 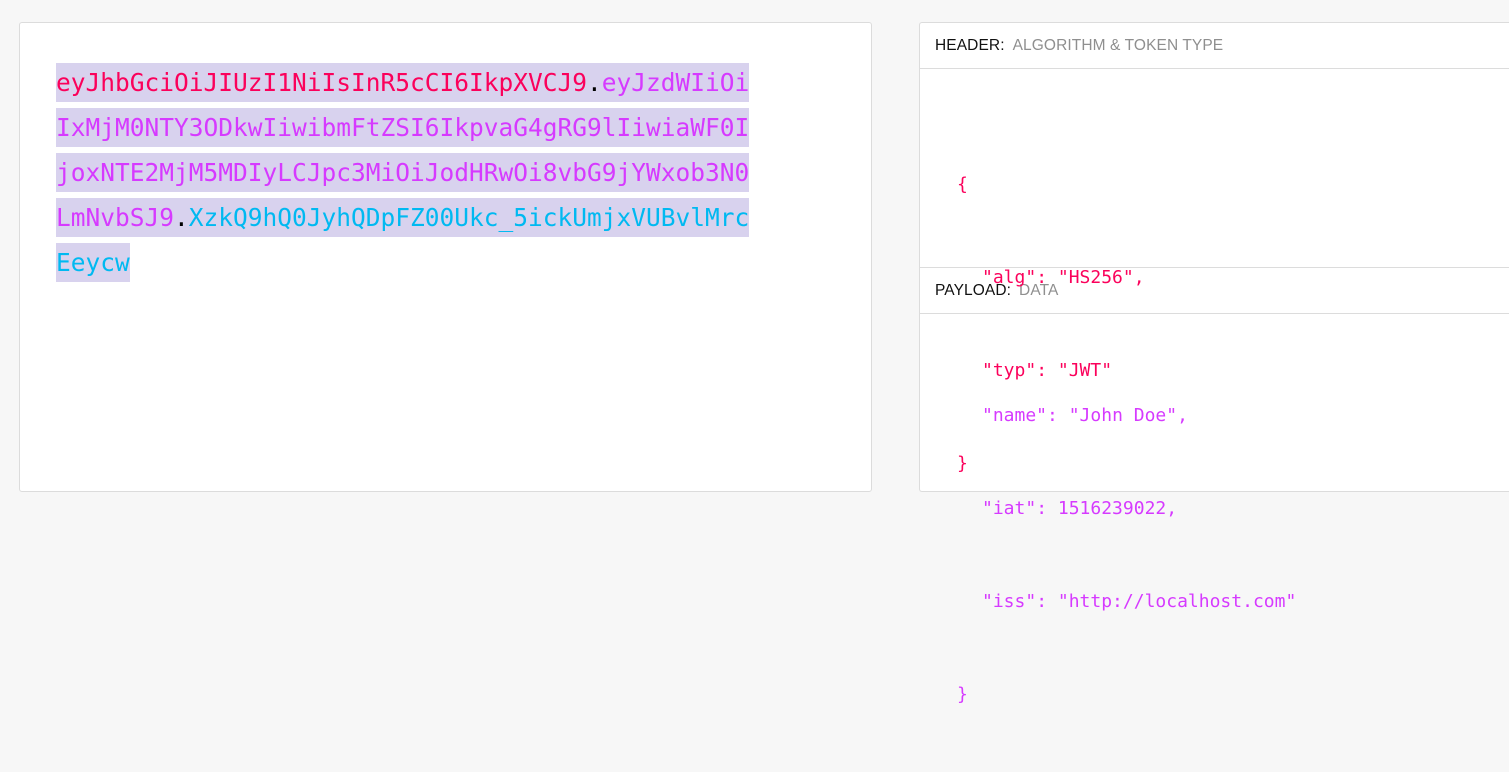 I want to click on json-line-iat: "iat": 1516239022,, so click(x=1126, y=508).